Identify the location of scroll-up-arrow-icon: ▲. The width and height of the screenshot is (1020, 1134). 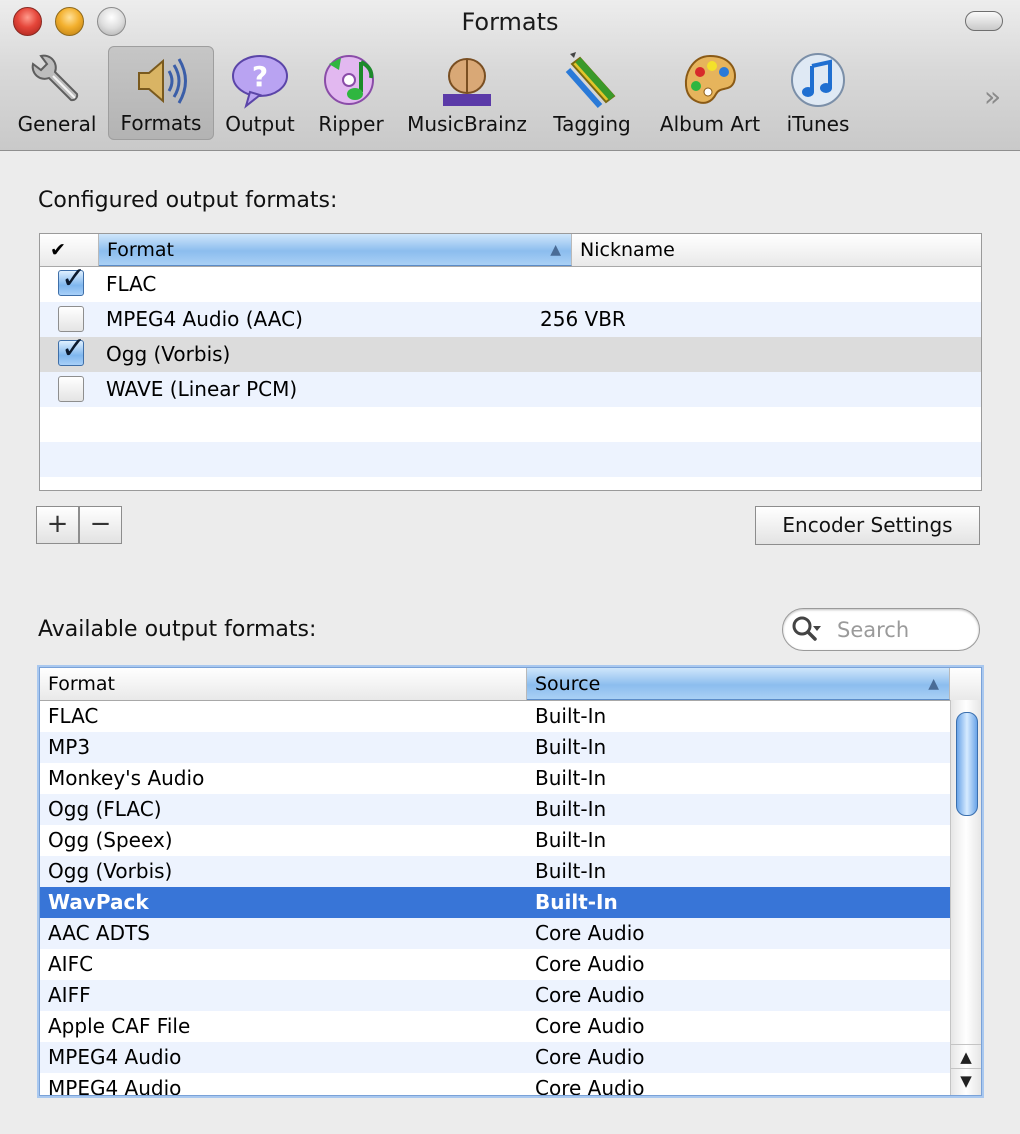
(966, 1056).